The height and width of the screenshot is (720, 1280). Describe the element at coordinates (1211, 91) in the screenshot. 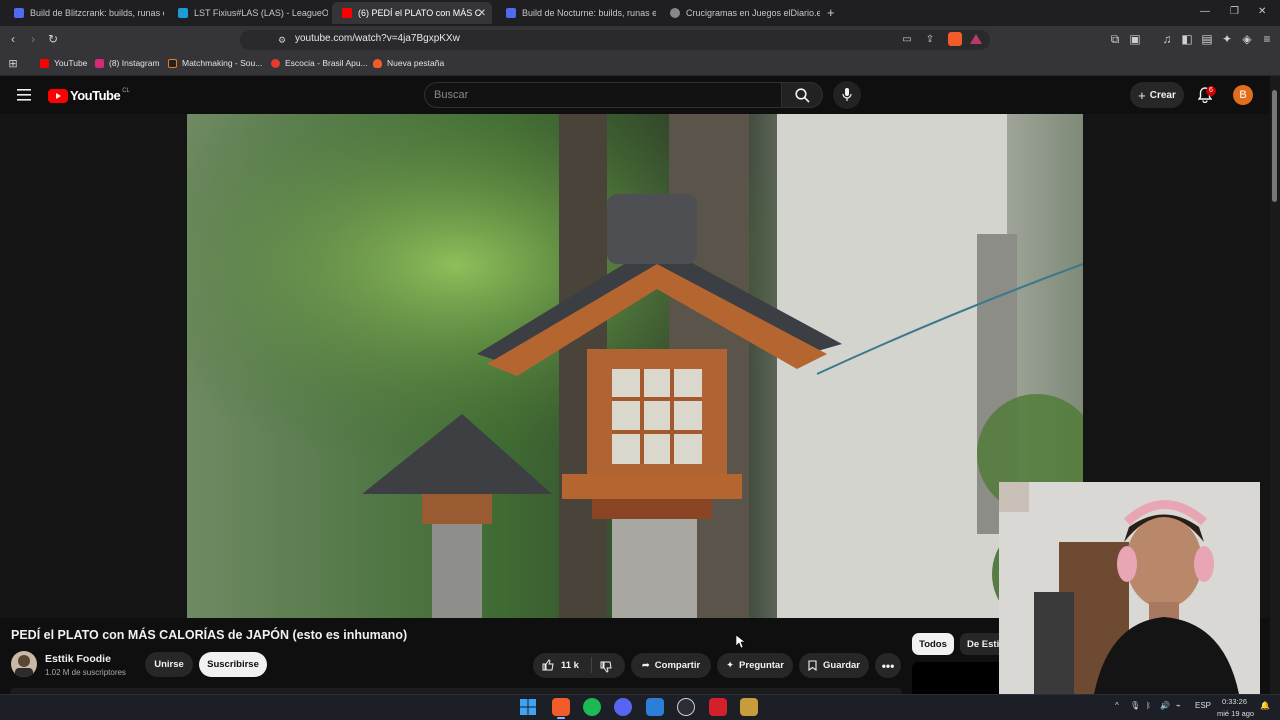

I see `notification-badge: 6` at that location.